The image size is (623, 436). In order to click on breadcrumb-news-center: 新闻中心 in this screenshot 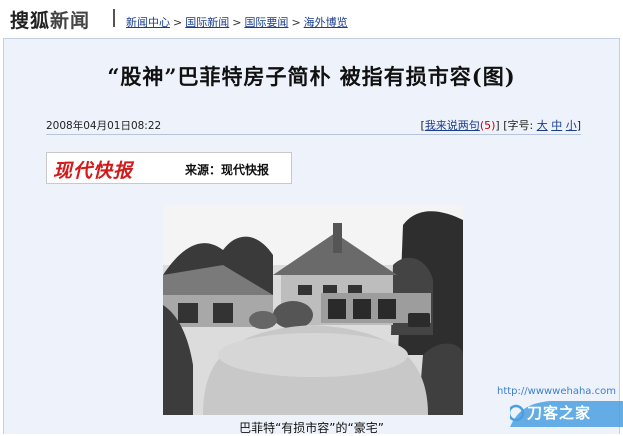, I will do `click(148, 22)`.